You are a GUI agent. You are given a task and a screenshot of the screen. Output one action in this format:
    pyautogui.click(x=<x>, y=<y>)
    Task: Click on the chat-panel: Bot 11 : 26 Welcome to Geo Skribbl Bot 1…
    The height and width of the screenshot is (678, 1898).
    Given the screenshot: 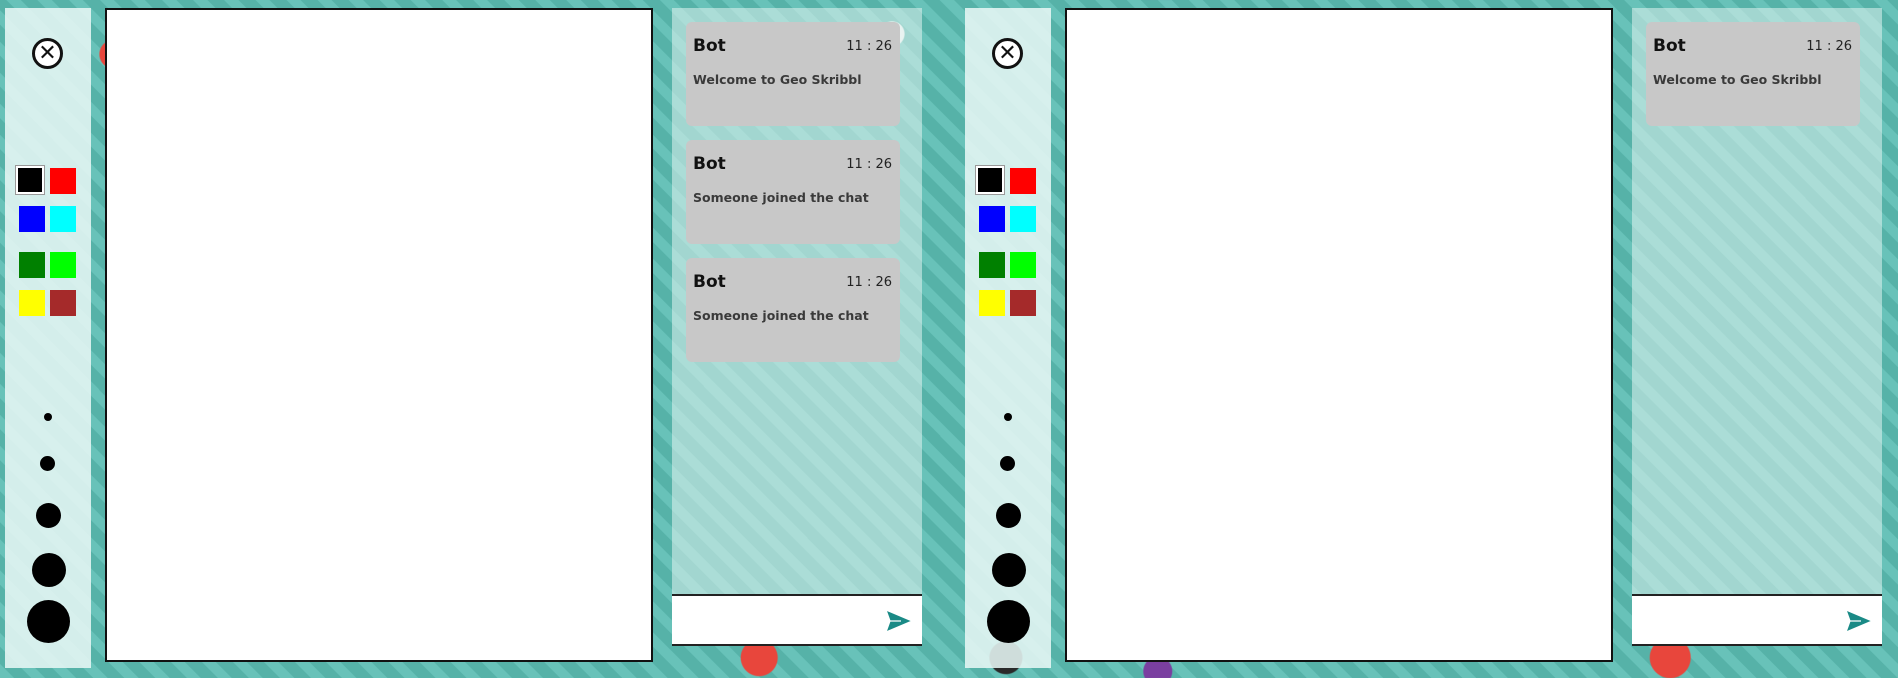 What is the action you would take?
    pyautogui.click(x=797, y=301)
    